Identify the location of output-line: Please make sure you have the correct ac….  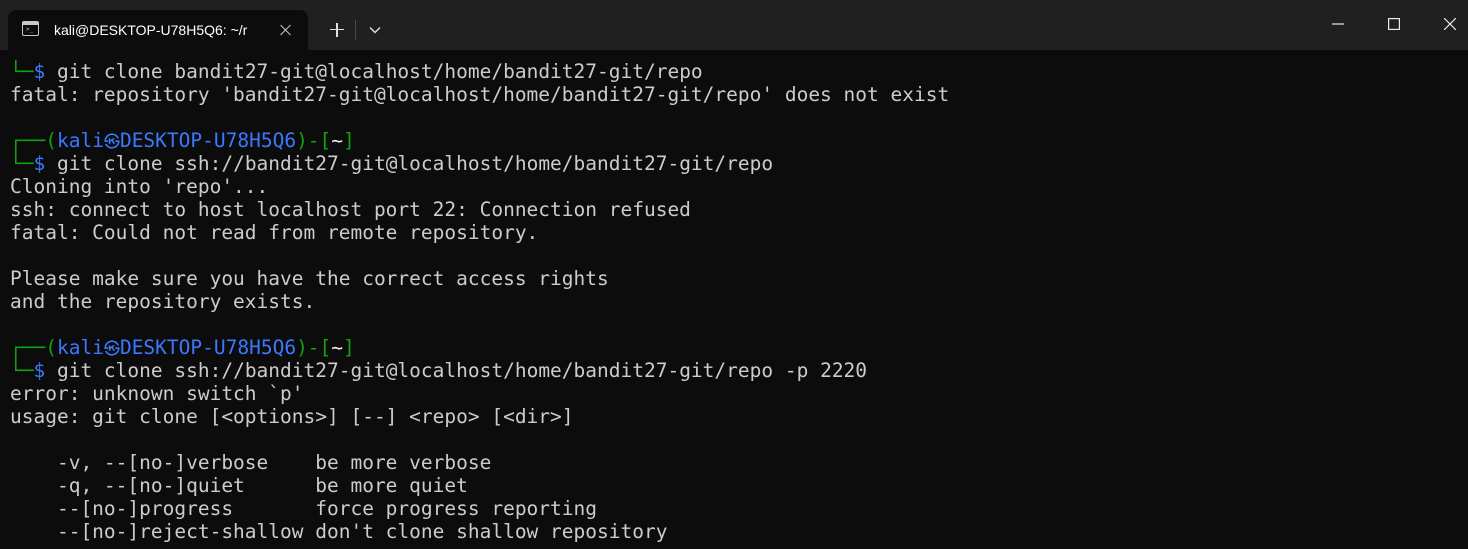
(309, 278).